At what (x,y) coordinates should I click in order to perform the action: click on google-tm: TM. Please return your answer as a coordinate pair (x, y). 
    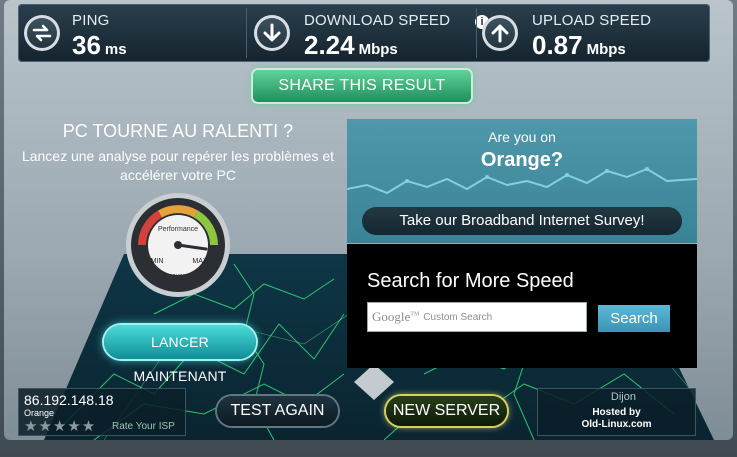
    Looking at the image, I should click on (415, 314).